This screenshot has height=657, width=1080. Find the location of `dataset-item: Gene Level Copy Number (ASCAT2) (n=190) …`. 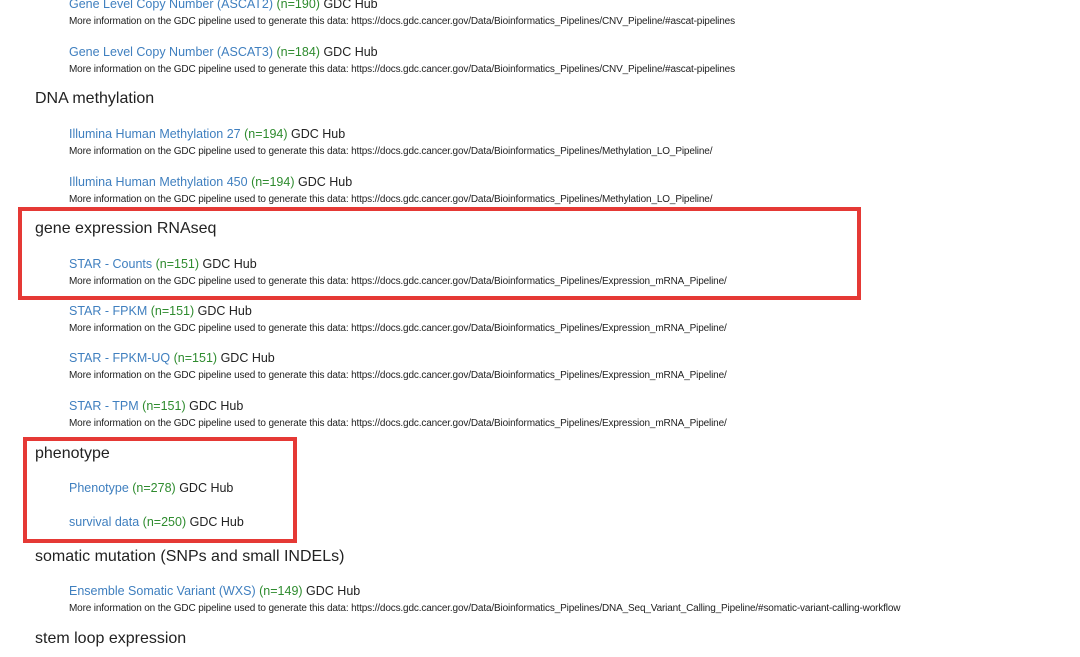

dataset-item: Gene Level Copy Number (ASCAT2) (n=190) … is located at coordinates (223, 5).